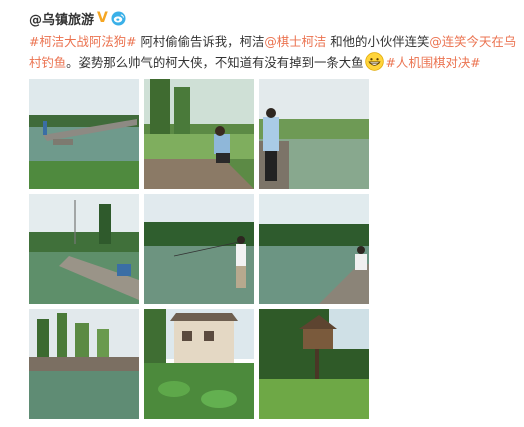 The width and height of the screenshot is (524, 427). I want to click on photo-7-image, so click(84, 364).